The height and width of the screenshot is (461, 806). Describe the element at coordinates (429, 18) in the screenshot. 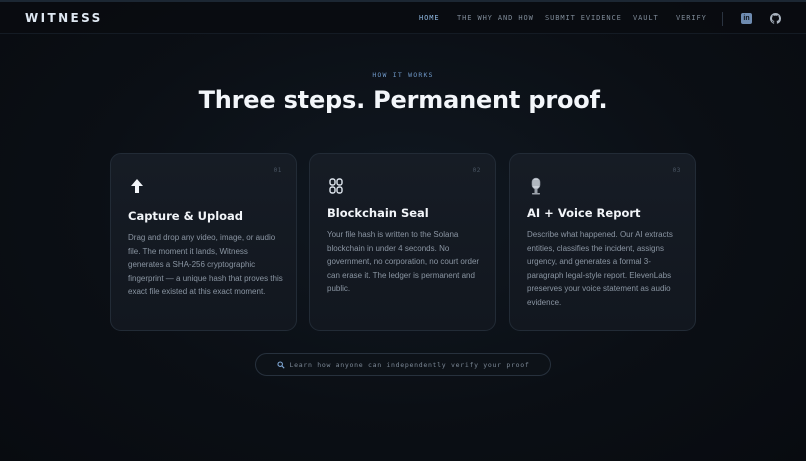

I see `nav-link-home: HOME` at that location.